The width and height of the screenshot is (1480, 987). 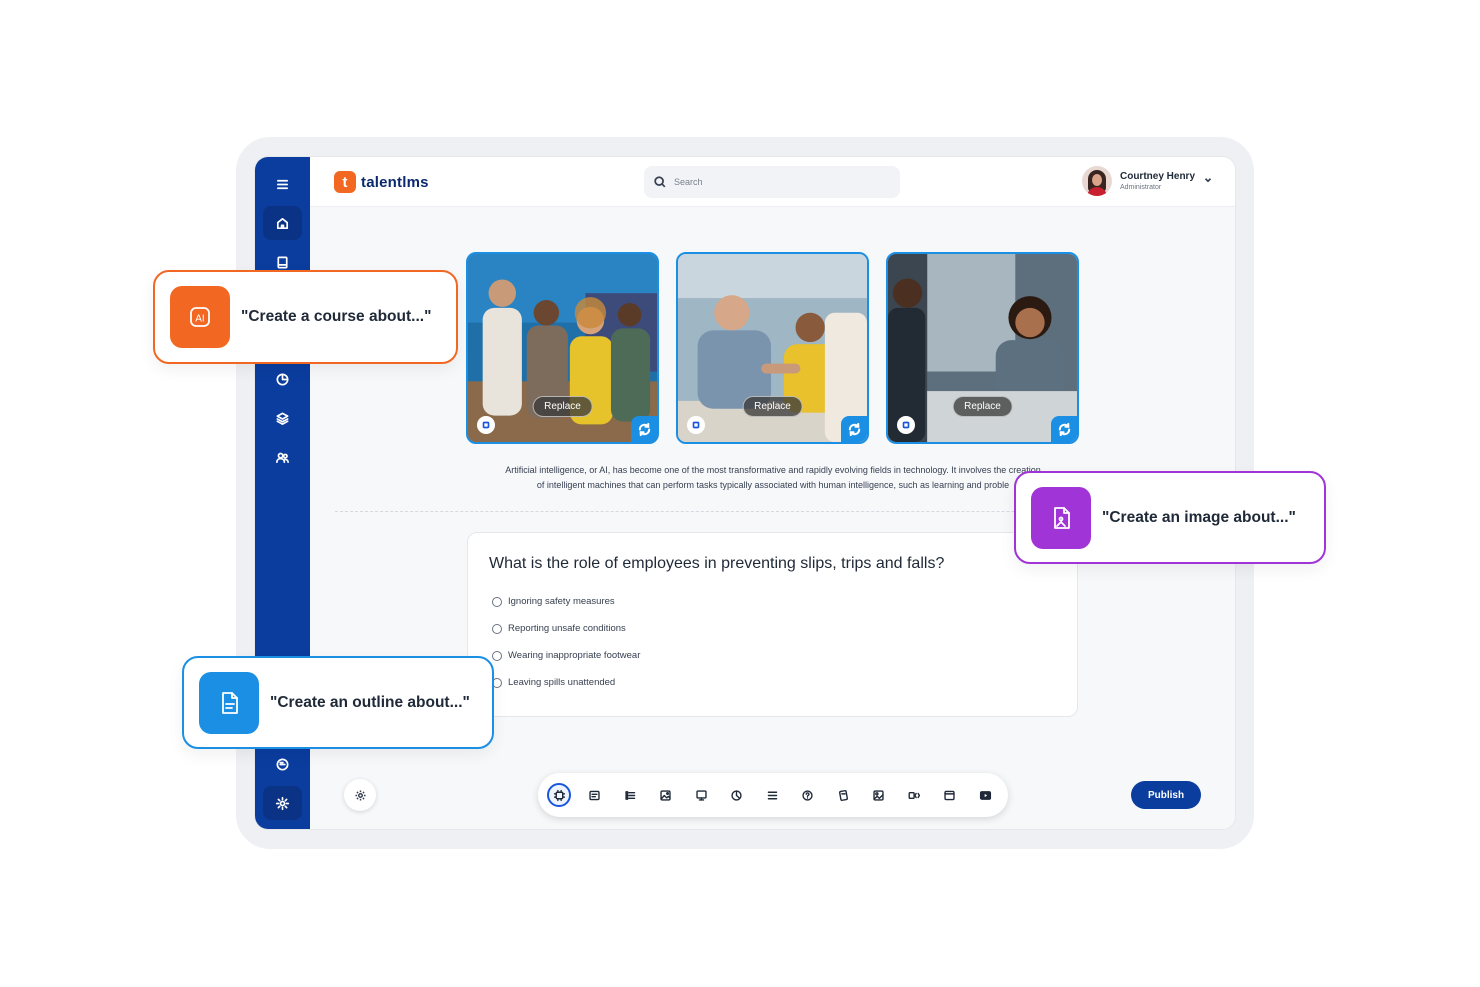 I want to click on sidebar-item-home, so click(x=282, y=223).